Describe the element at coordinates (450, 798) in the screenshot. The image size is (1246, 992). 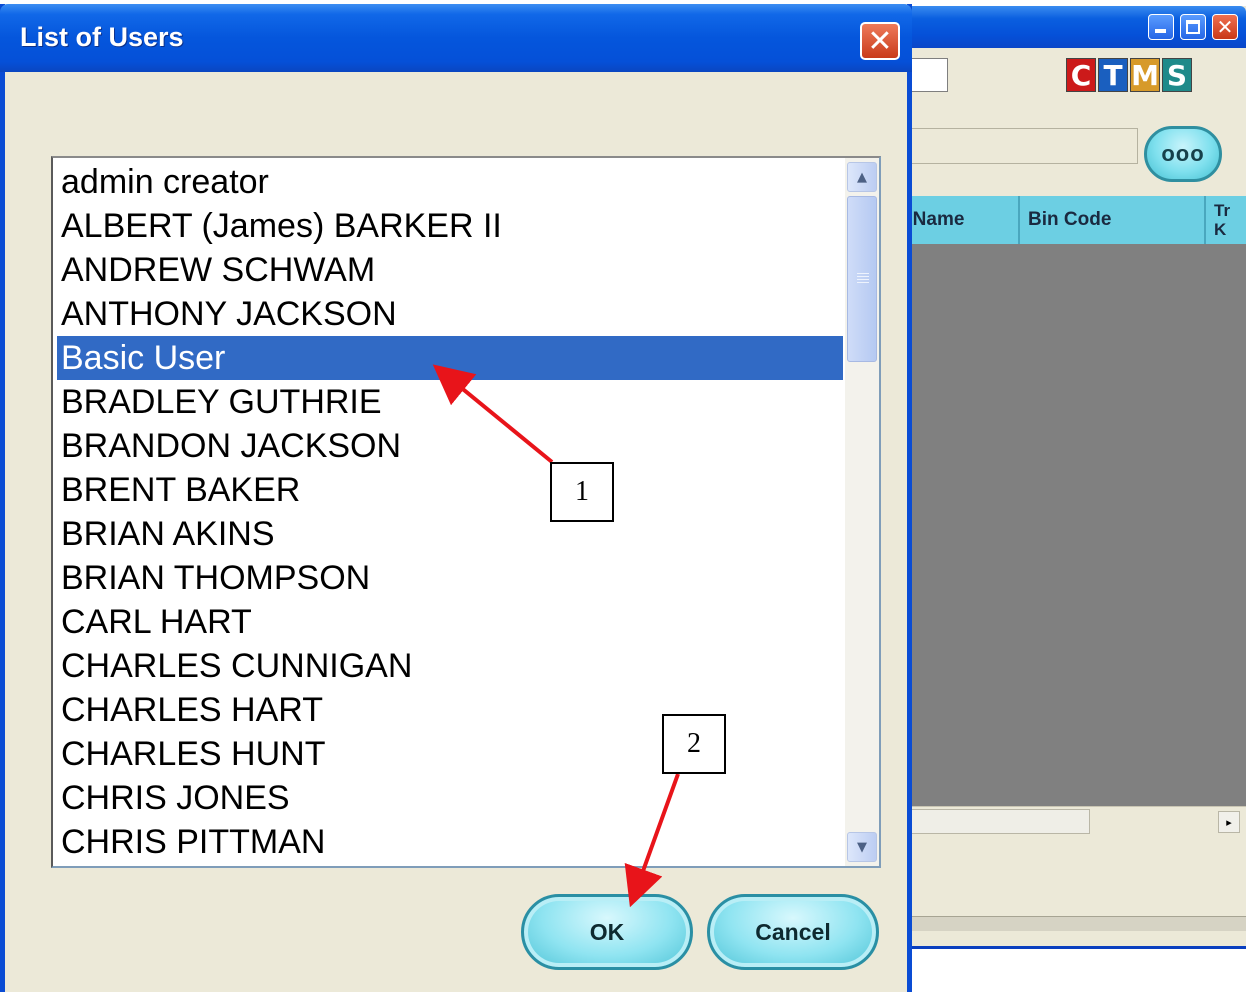
I see `list-item: CHRIS JONES` at that location.